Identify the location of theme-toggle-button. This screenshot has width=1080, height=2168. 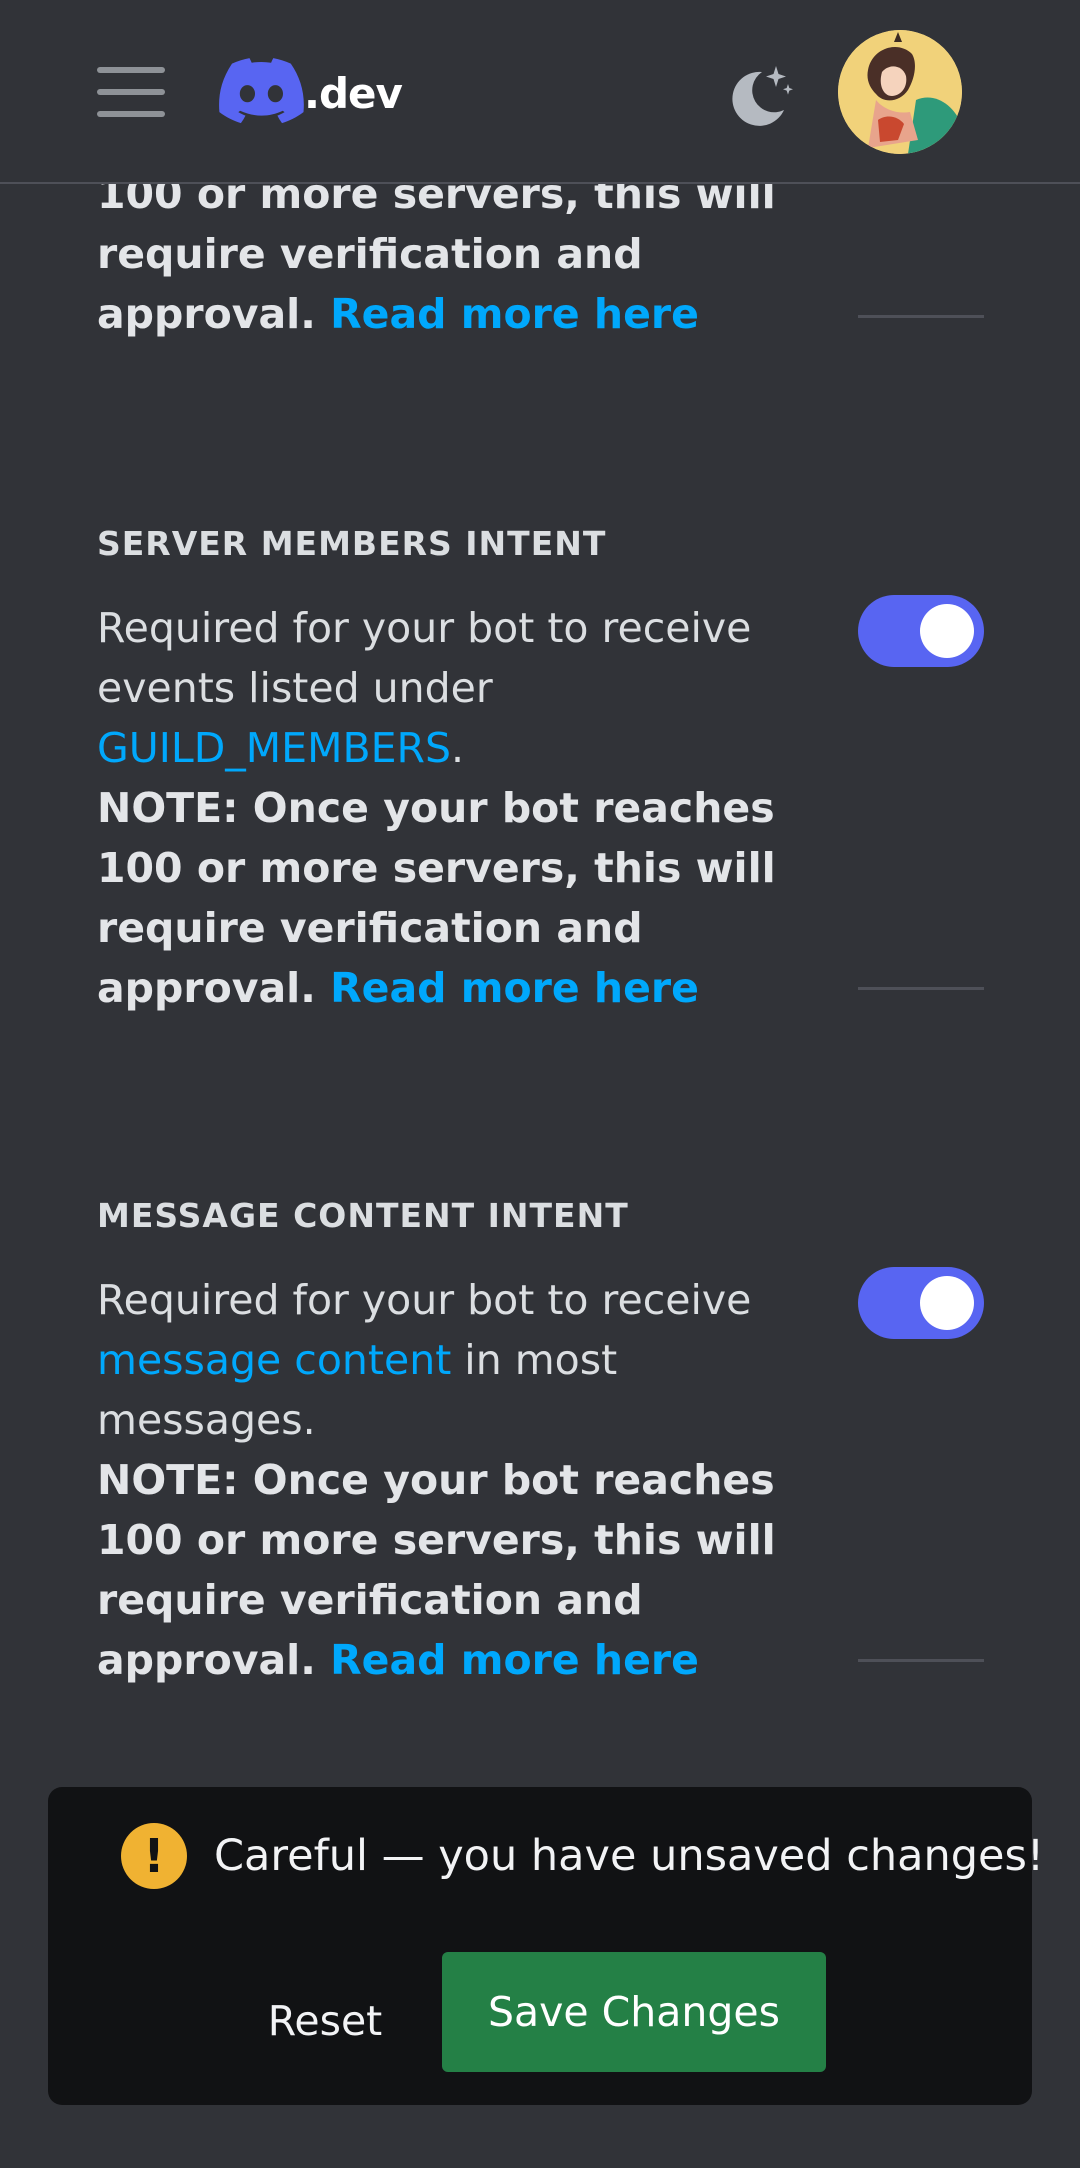
(757, 97).